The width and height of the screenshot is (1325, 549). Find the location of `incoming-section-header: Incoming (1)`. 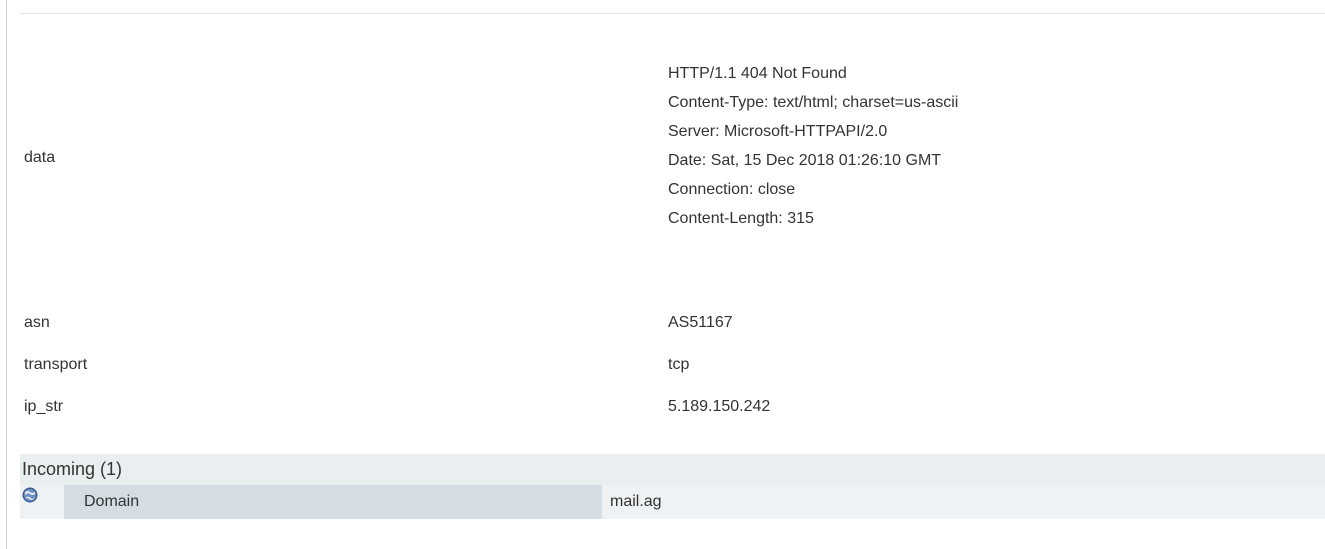

incoming-section-header: Incoming (1) is located at coordinates (672, 469).